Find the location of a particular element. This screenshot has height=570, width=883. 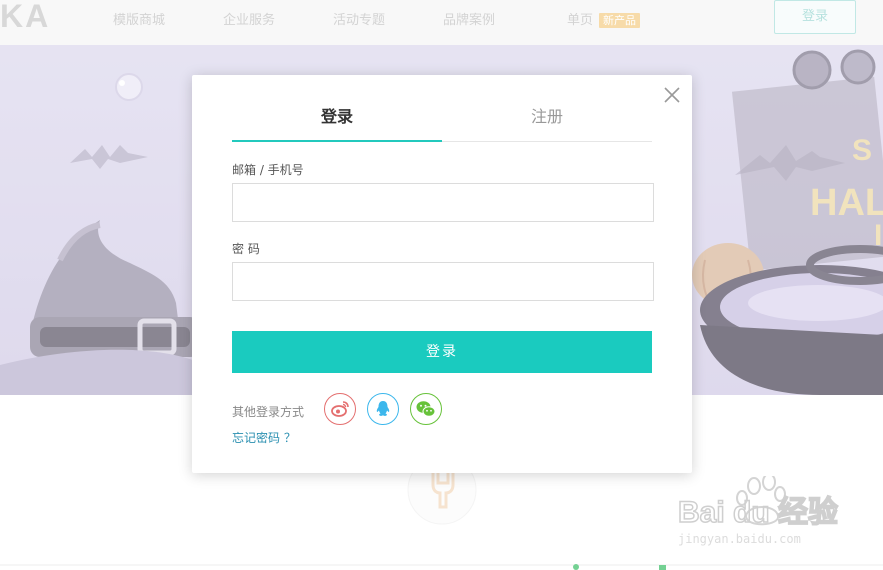

login-submit-button: 登录 is located at coordinates (442, 352).